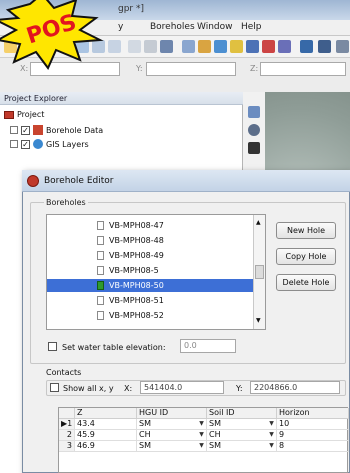 The height and width of the screenshot is (473, 350). What do you see at coordinates (303, 69) in the screenshot?
I see `z-coord-field` at bounding box center [303, 69].